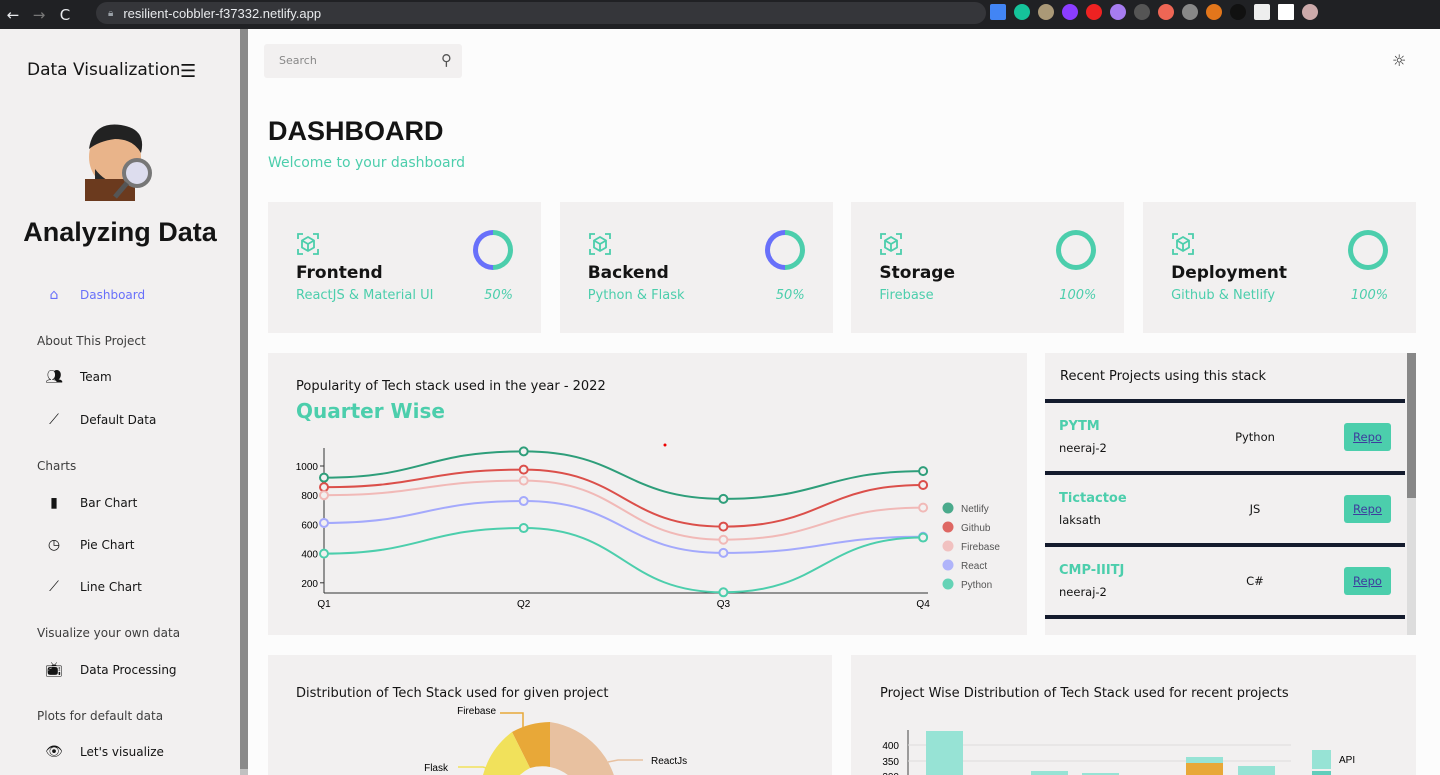 This screenshot has width=1440, height=775. I want to click on legend-label: Netlify, so click(975, 509).